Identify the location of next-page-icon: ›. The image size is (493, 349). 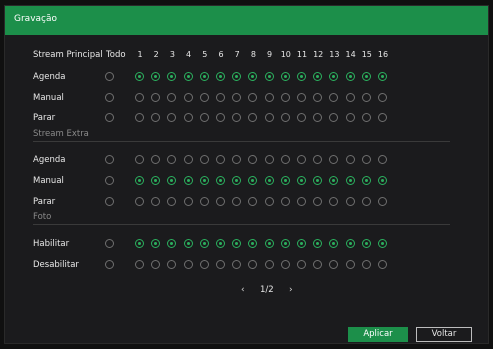
(291, 290).